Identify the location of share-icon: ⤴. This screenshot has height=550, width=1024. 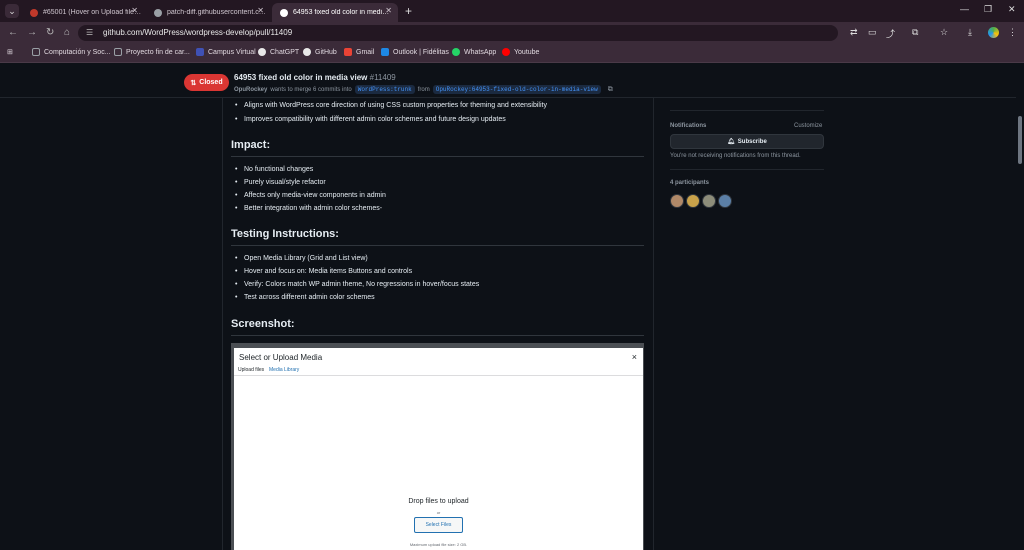
(890, 33).